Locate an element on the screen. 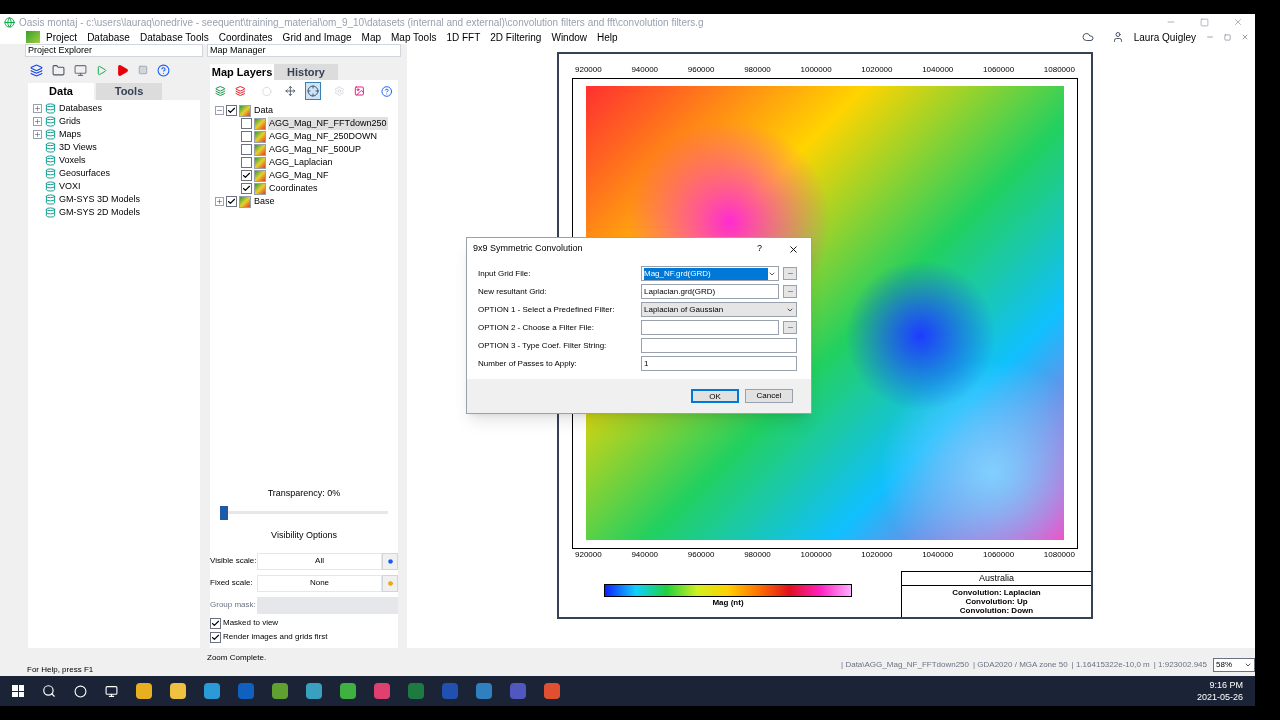 The height and width of the screenshot is (720, 1280). input-field: Mag_NF.grd(GRD) is located at coordinates (710, 273).